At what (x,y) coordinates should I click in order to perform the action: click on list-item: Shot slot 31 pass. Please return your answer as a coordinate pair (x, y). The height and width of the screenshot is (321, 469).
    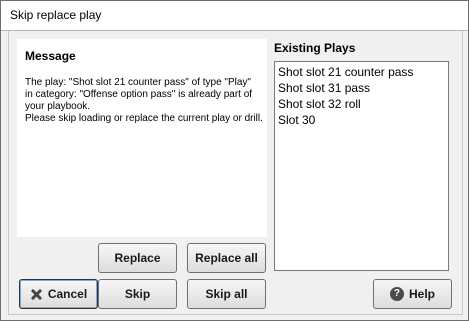
    Looking at the image, I should click on (361, 88).